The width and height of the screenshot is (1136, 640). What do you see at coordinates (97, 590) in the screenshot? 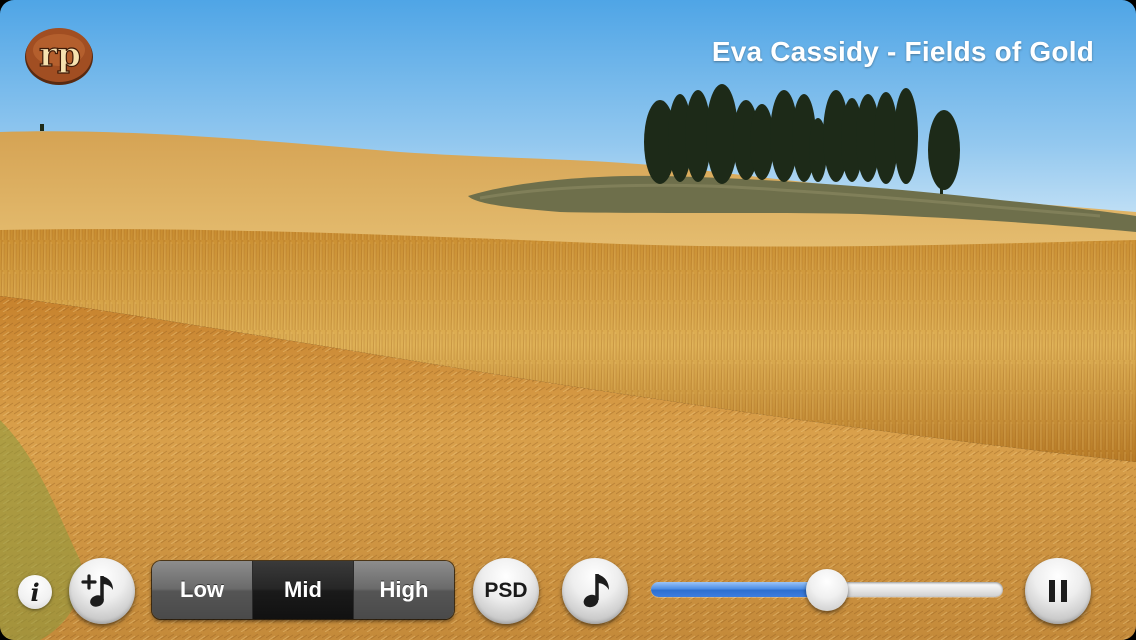
I see `add-music-note-icon` at bounding box center [97, 590].